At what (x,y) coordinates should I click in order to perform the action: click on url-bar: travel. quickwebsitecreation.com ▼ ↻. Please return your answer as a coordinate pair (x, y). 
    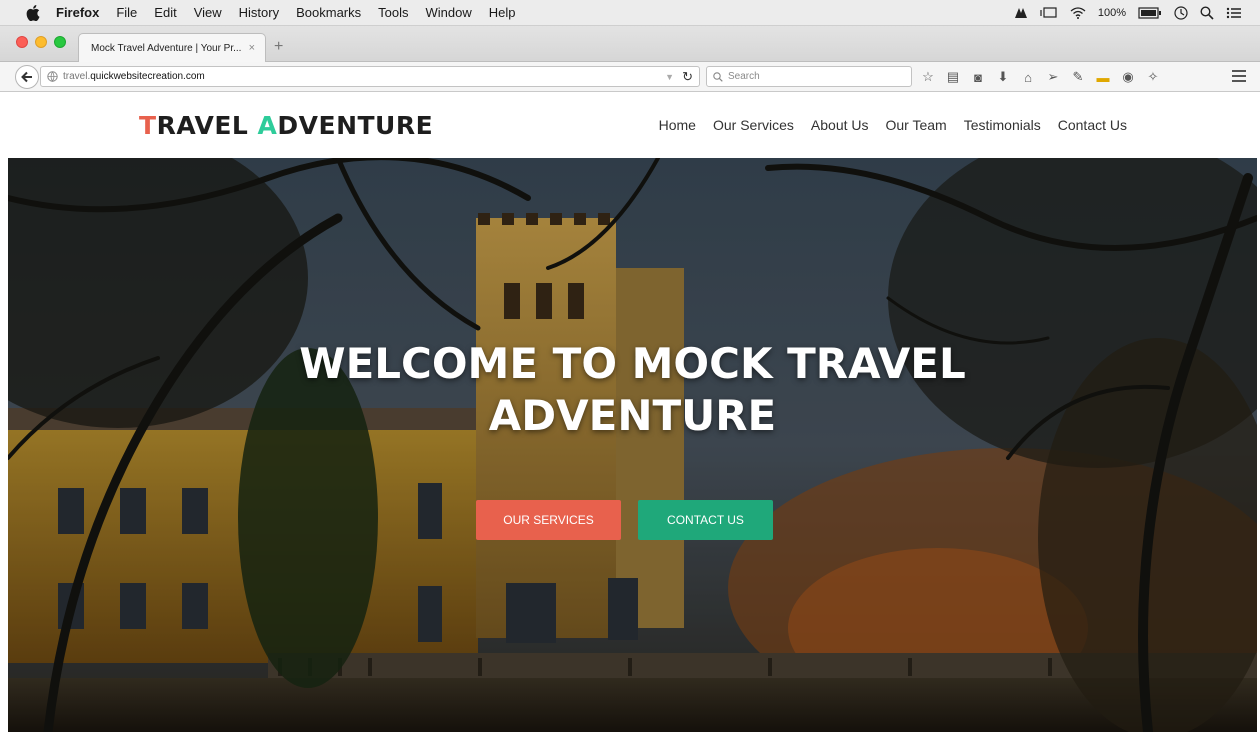
    Looking at the image, I should click on (370, 76).